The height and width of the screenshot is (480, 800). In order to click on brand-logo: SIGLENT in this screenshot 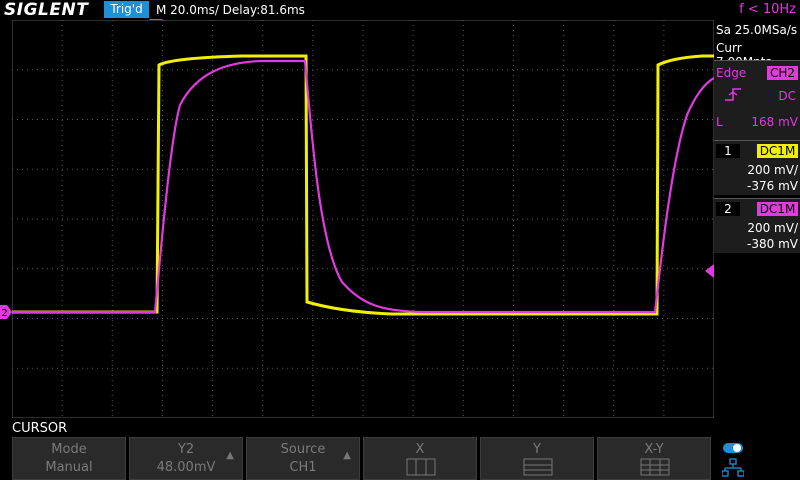, I will do `click(46, 10)`.